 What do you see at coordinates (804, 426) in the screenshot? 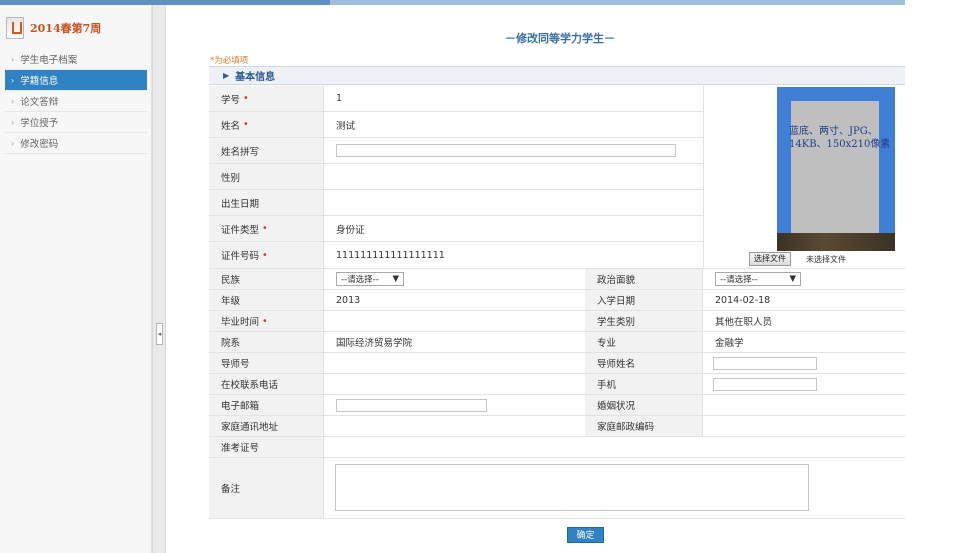
I see `value-postal-code` at bounding box center [804, 426].